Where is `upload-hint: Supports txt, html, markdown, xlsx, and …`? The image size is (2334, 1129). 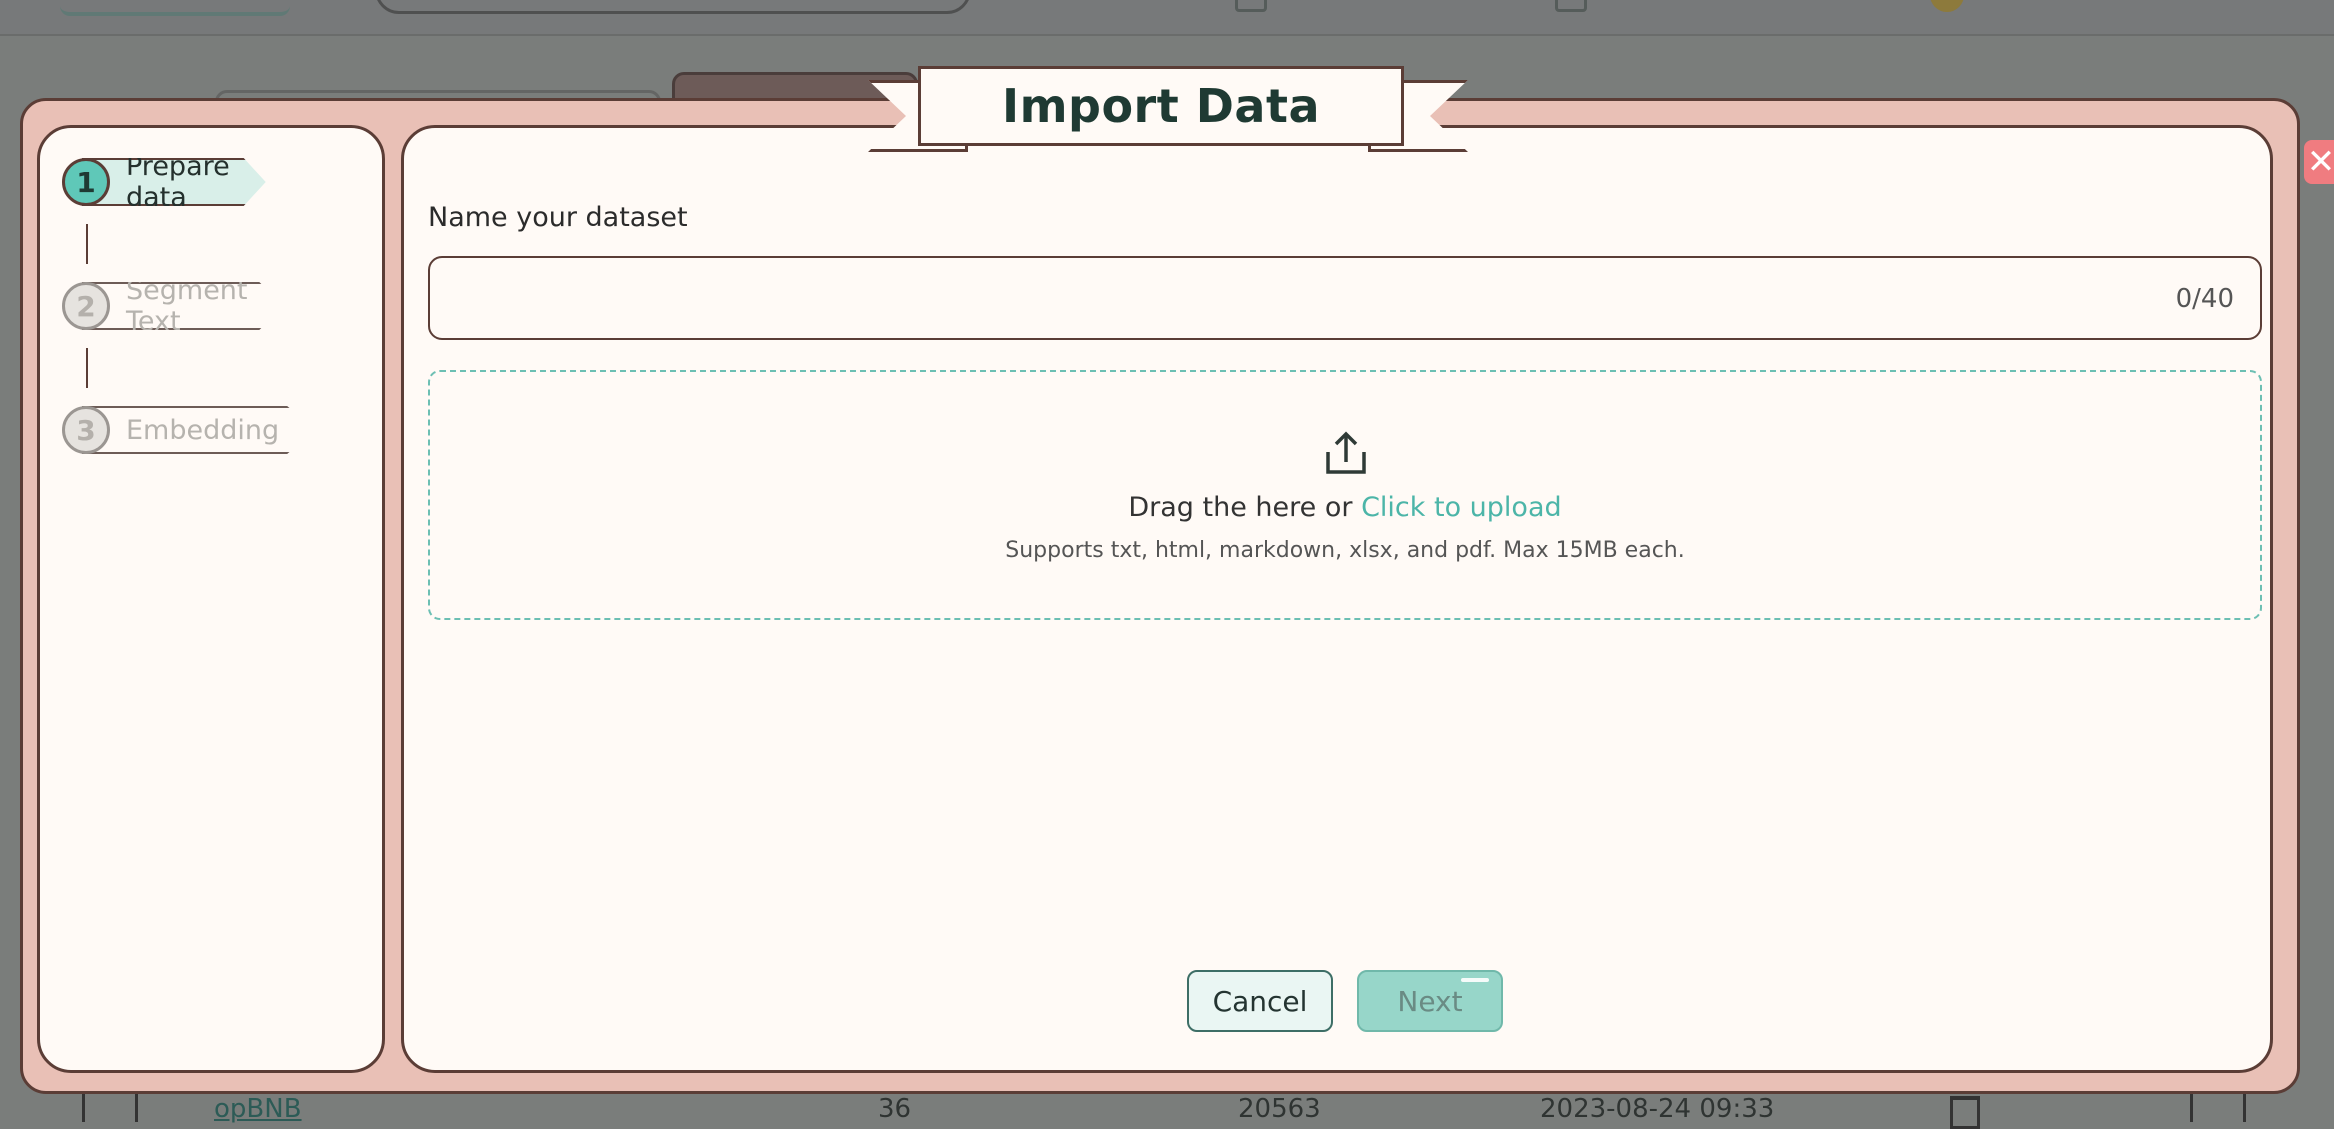
upload-hint: Supports txt, html, markdown, xlsx, and … is located at coordinates (1345, 550).